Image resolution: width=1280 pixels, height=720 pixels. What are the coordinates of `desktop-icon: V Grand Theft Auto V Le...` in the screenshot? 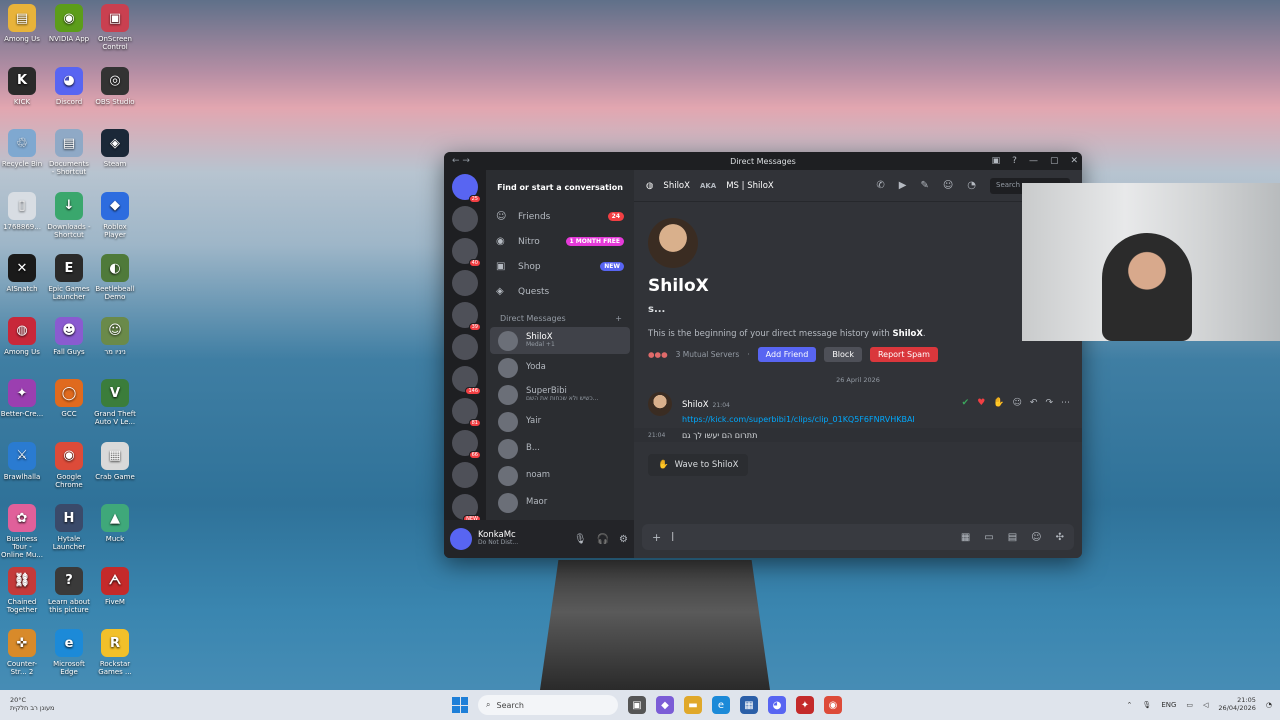 It's located at (115, 402).